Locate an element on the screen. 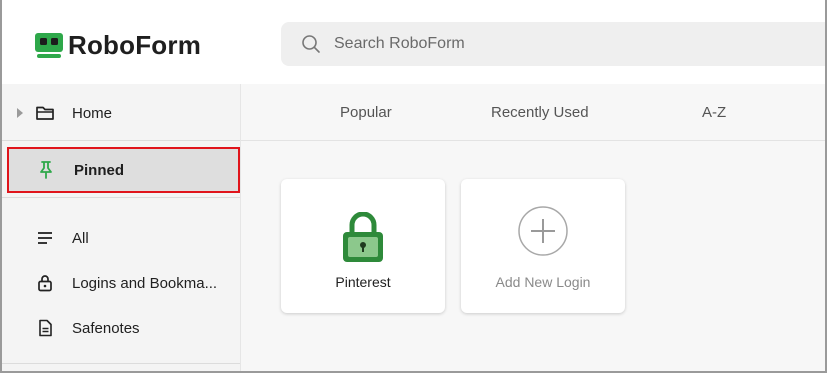  search-icon is located at coordinates (311, 44).